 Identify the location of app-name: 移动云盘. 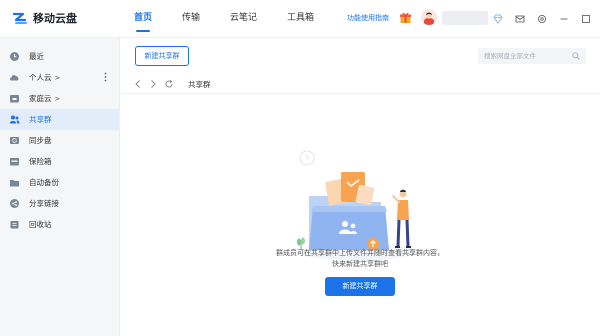
(55, 18).